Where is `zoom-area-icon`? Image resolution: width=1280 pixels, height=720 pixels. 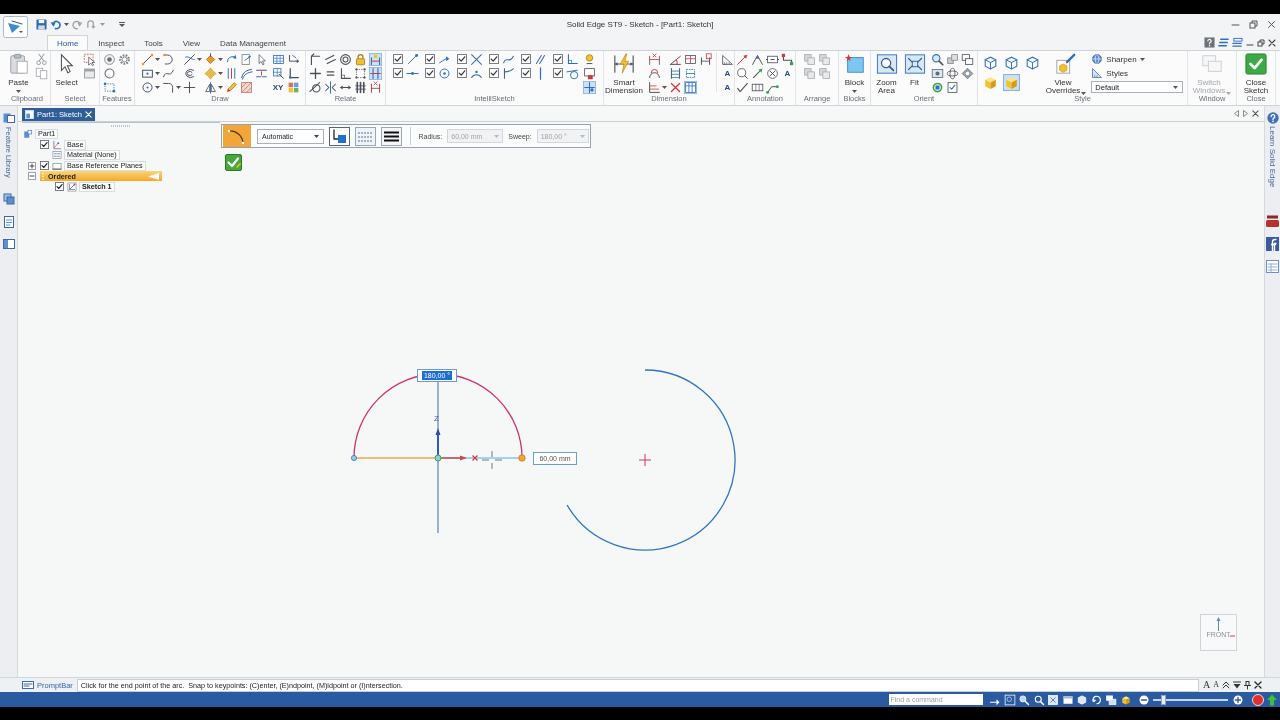 zoom-area-icon is located at coordinates (1009, 699).